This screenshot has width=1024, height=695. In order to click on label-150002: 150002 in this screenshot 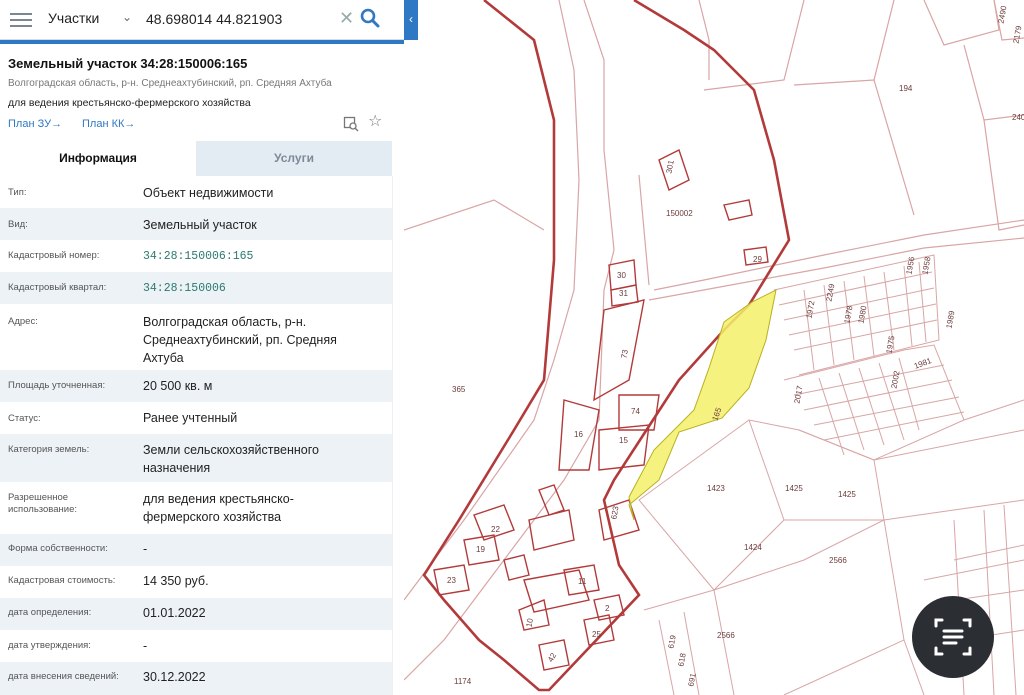, I will do `click(679, 213)`.